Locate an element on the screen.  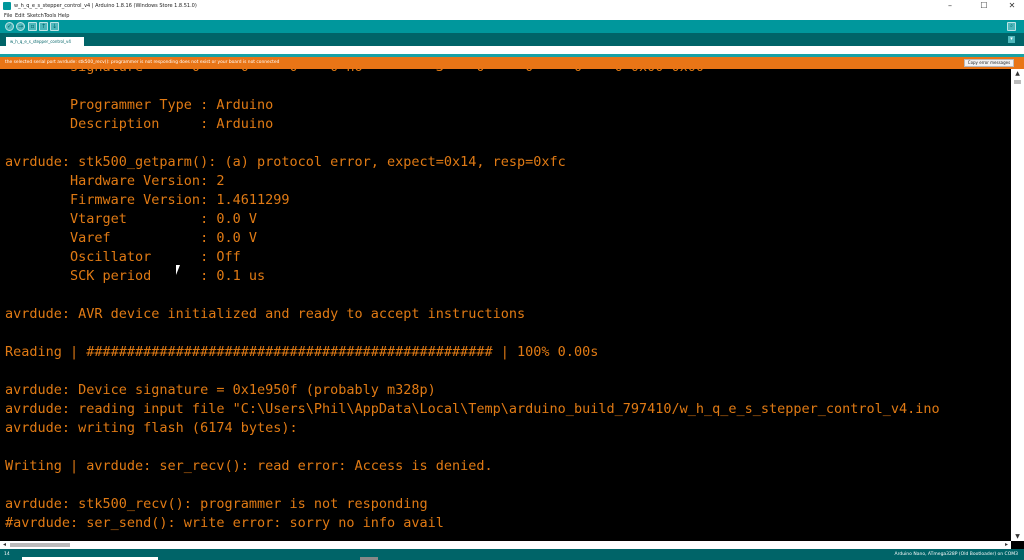
console-line: SCK period : 0.1 us is located at coordinates (135, 276).